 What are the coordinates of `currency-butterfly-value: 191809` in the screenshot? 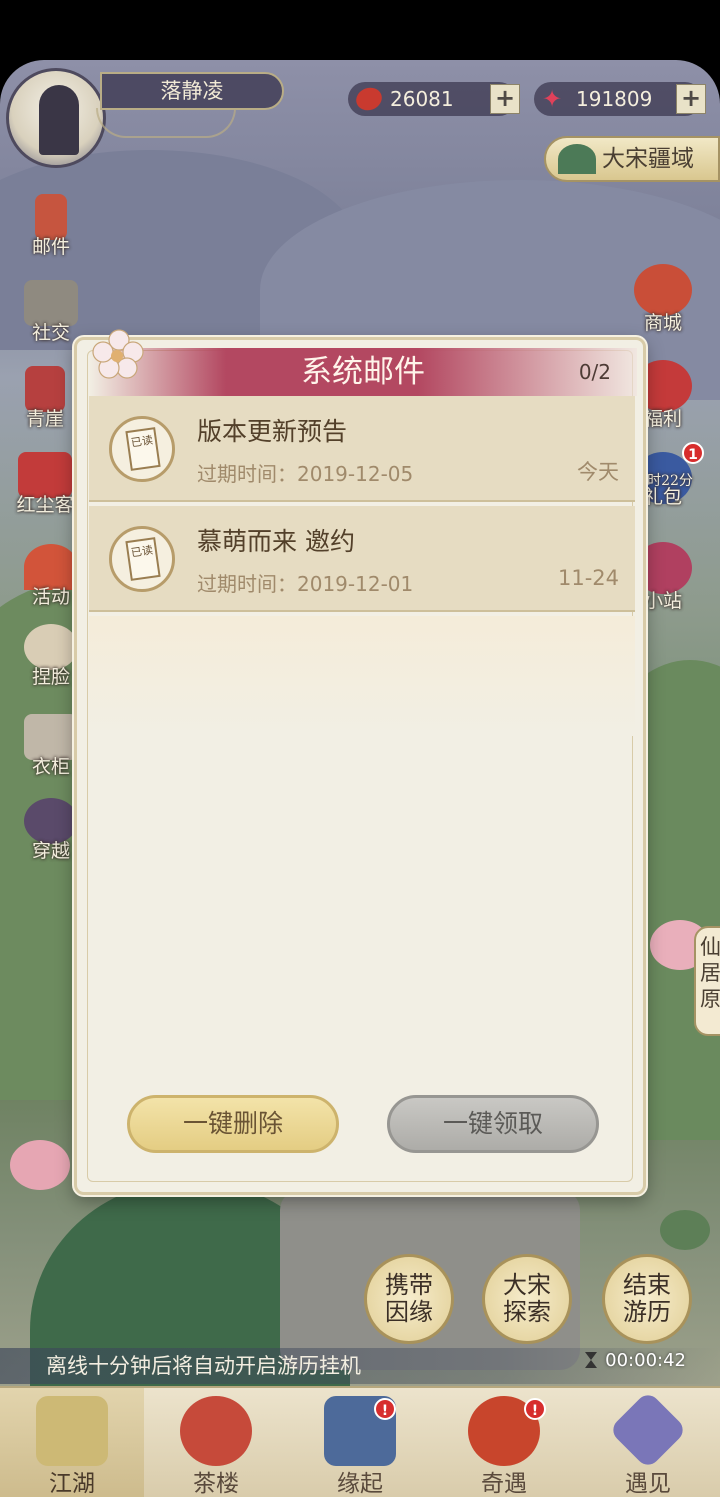 It's located at (614, 99).